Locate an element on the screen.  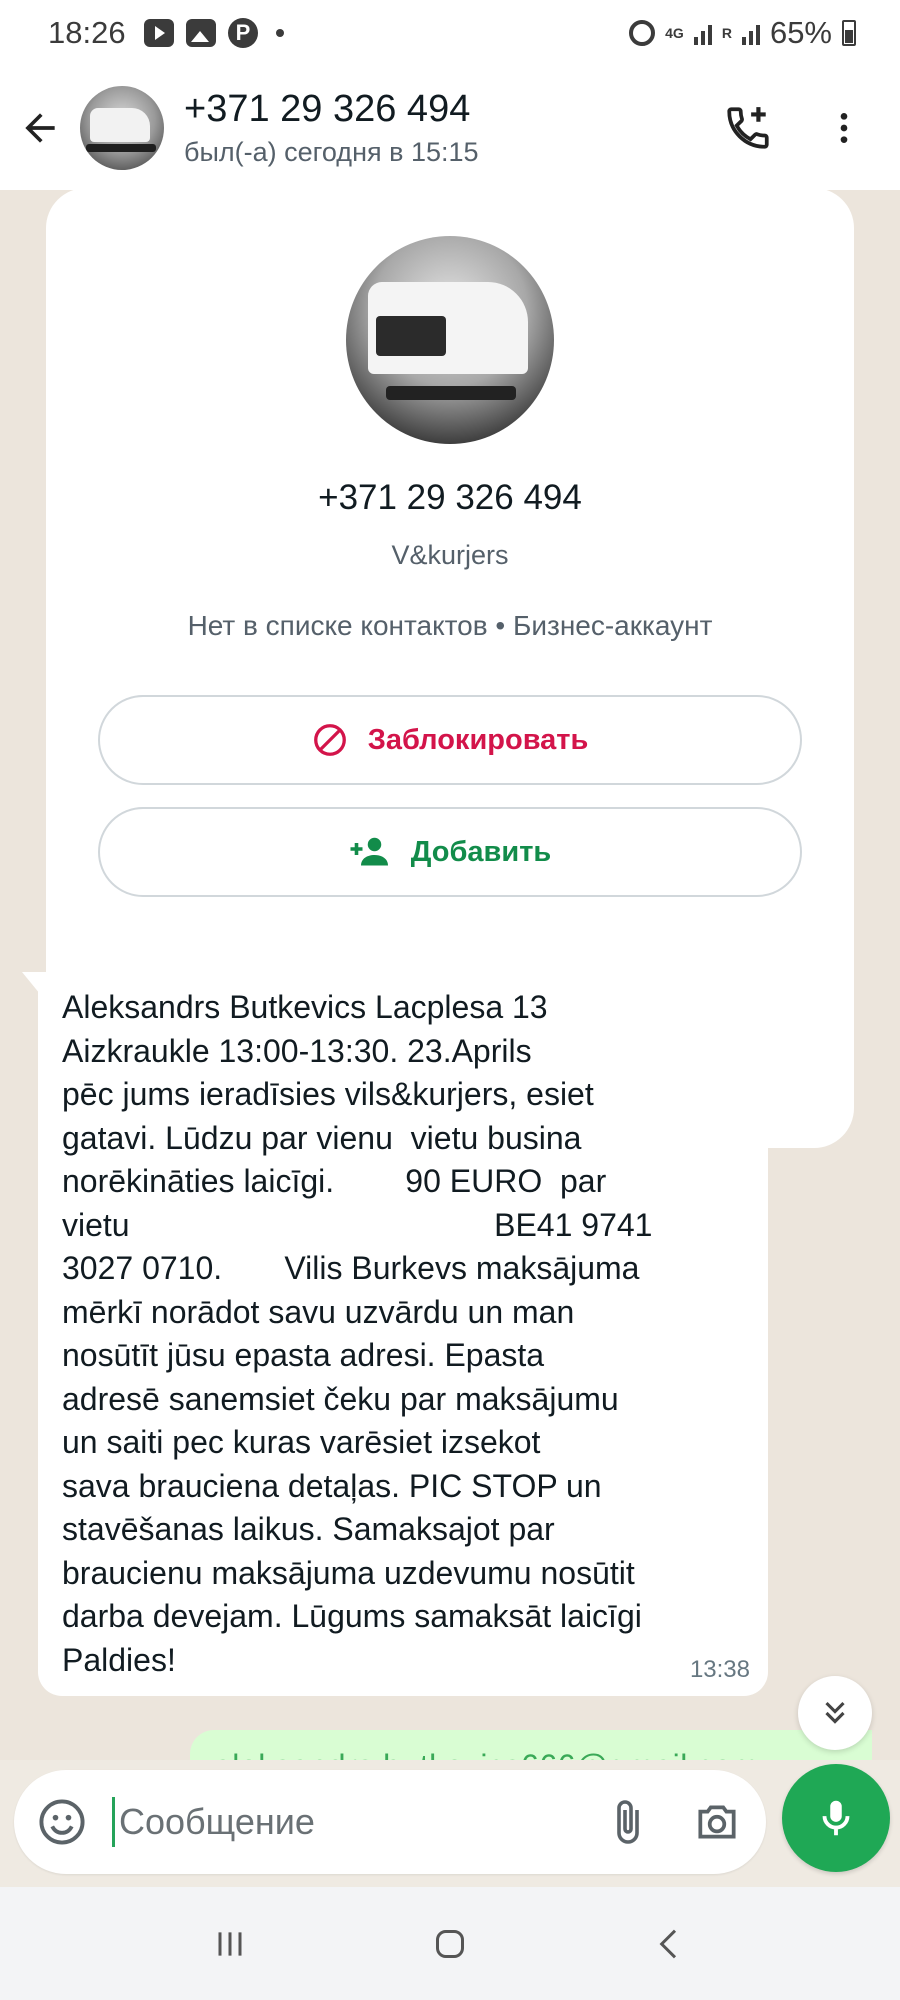
card-meta: Нет в списке контактов • Бизнес-аккаунт is located at coordinates (450, 625).